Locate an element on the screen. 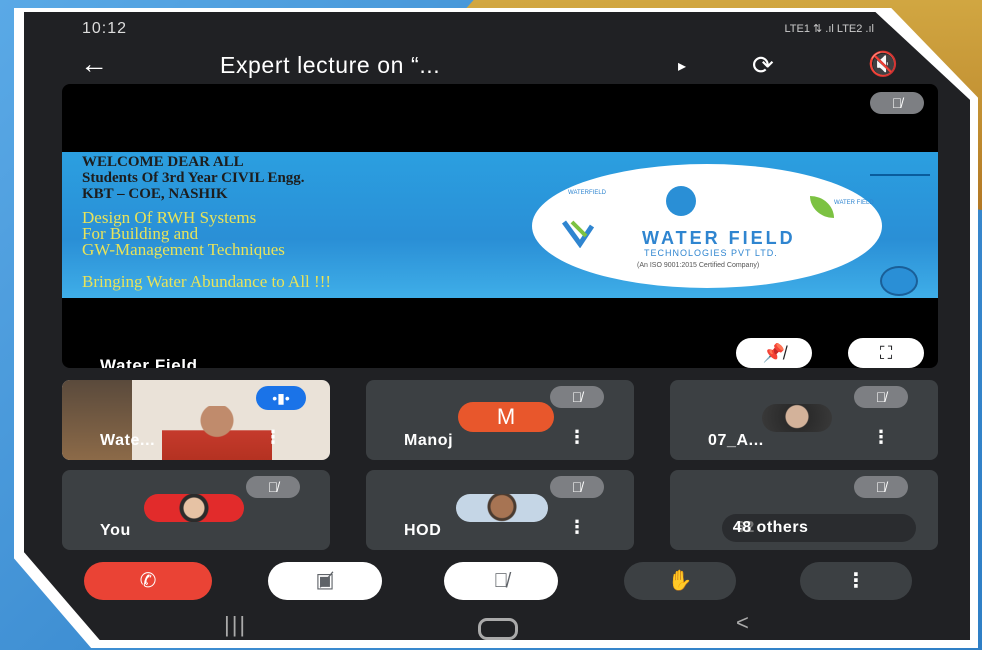 The height and width of the screenshot is (650, 982). signal-icons: LTE1 ⇅ .ıl LTE2 .ıl is located at coordinates (829, 29).